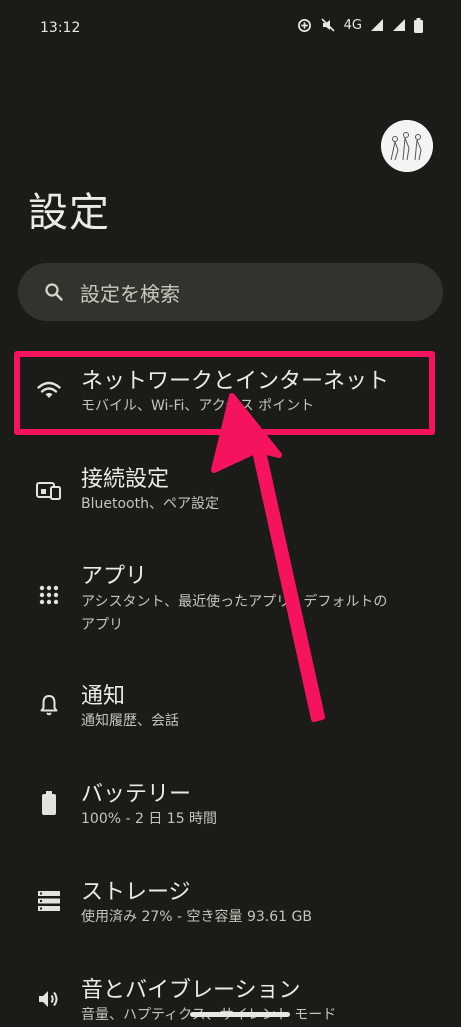 The width and height of the screenshot is (461, 1027). I want to click on battery-status-icon, so click(418, 25).